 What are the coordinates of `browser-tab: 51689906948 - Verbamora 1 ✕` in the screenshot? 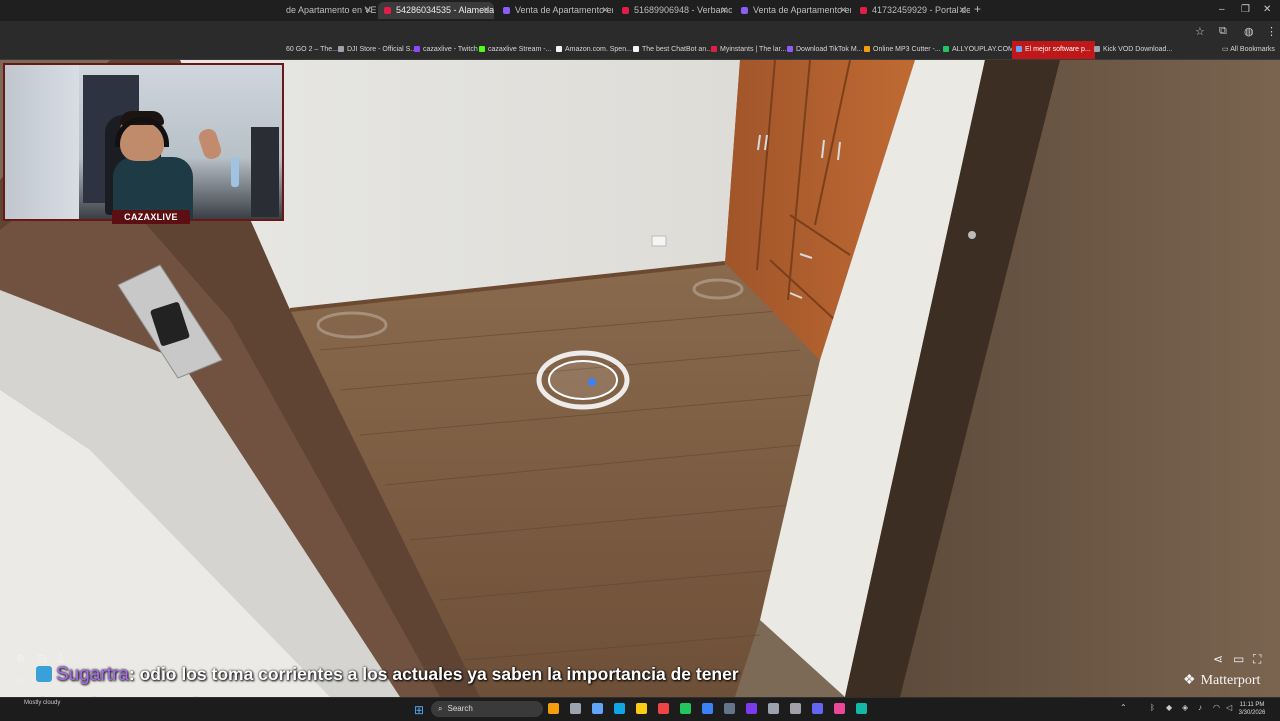 It's located at (674, 10).